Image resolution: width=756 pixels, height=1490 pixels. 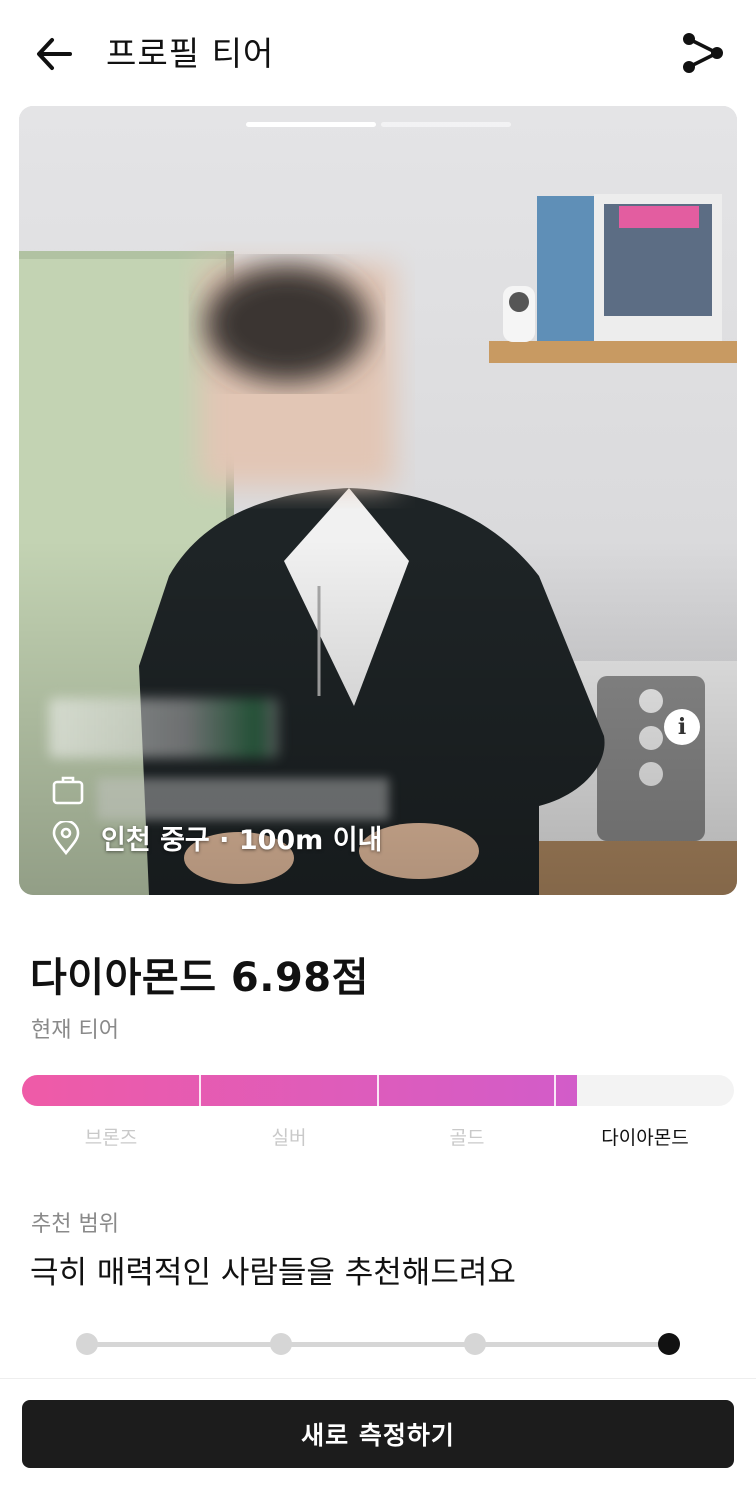 What do you see at coordinates (378, 1434) in the screenshot?
I see `remeasure-button: 새로 측정하기` at bounding box center [378, 1434].